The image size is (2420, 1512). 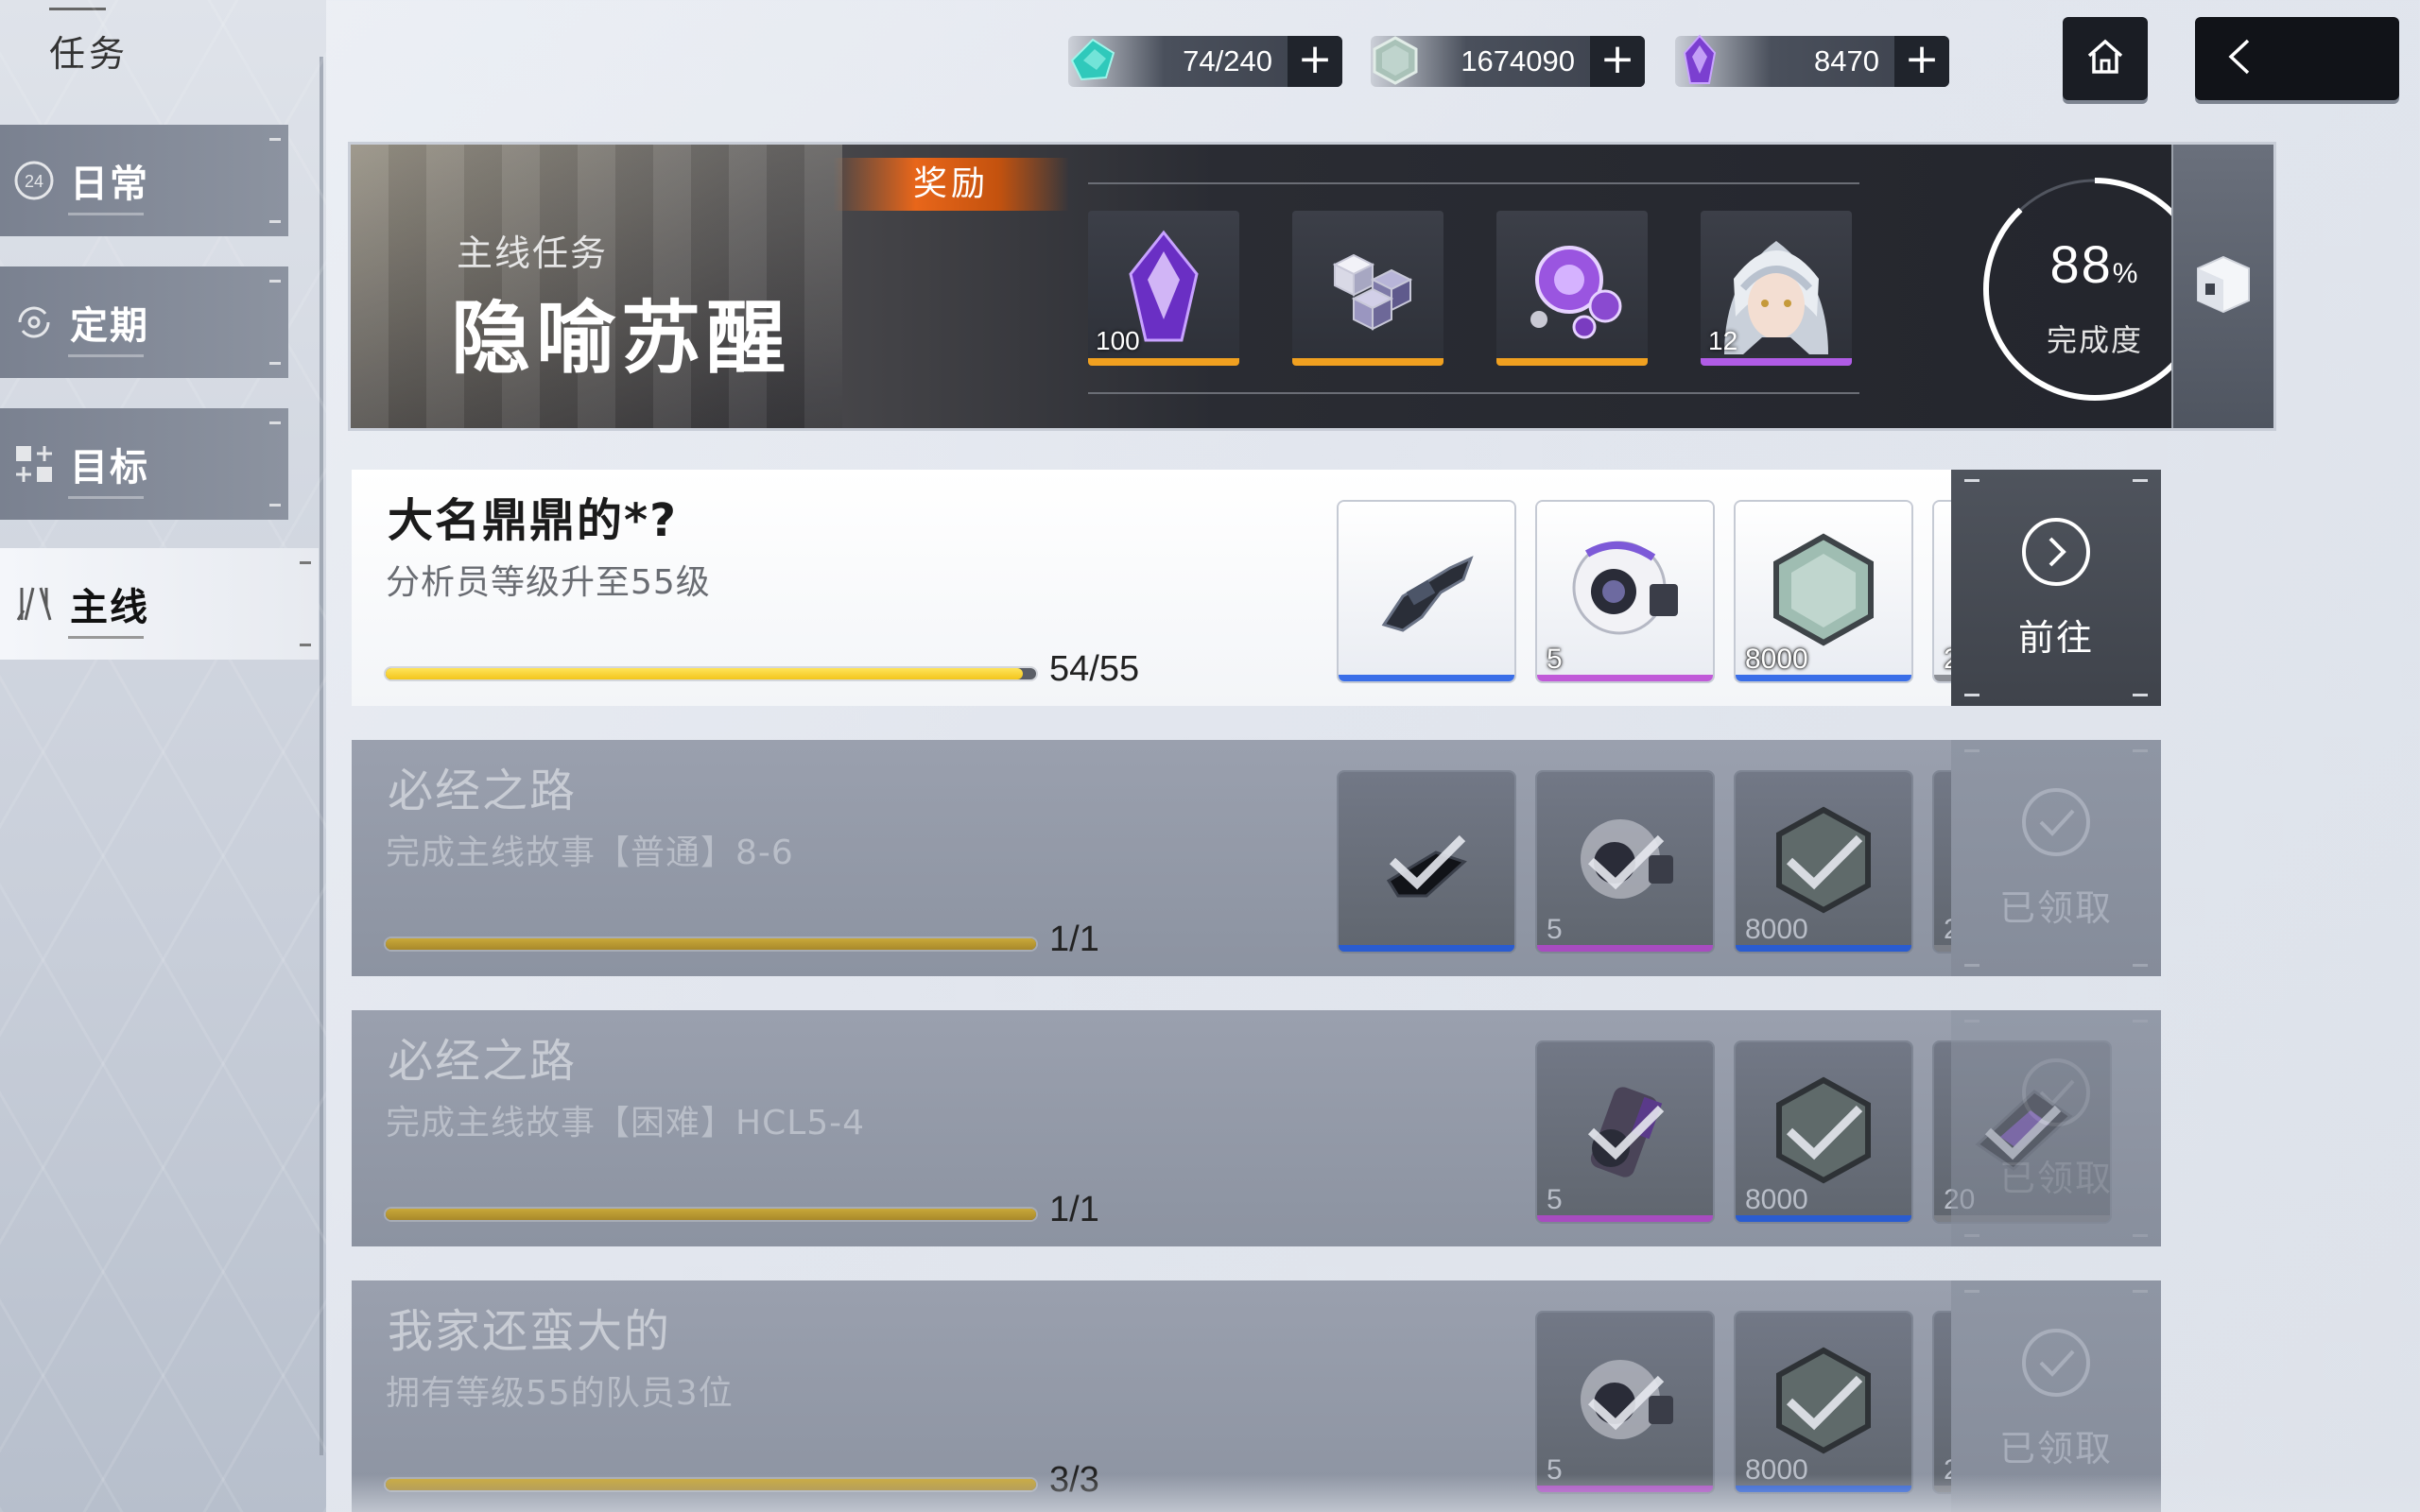 What do you see at coordinates (89, 54) in the screenshot?
I see `sidebar-title: 任务` at bounding box center [89, 54].